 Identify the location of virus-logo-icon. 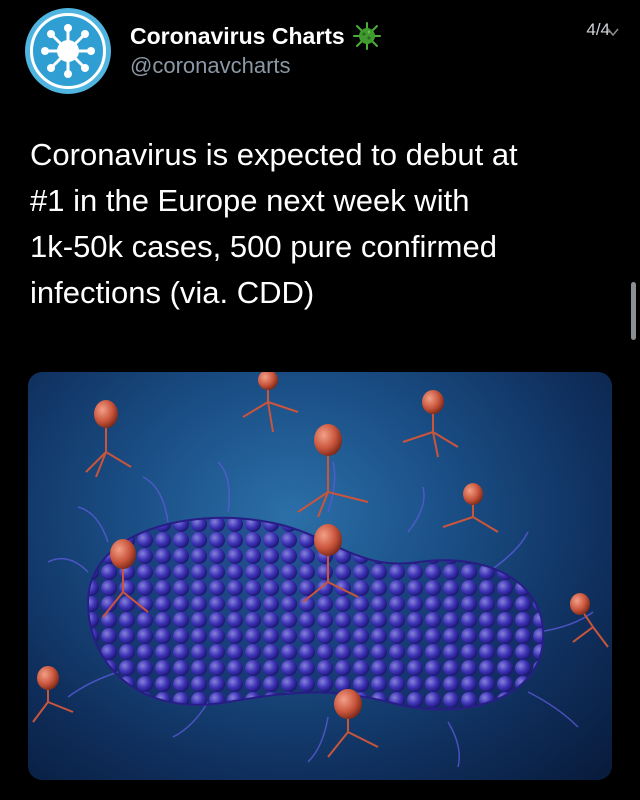
(68, 51).